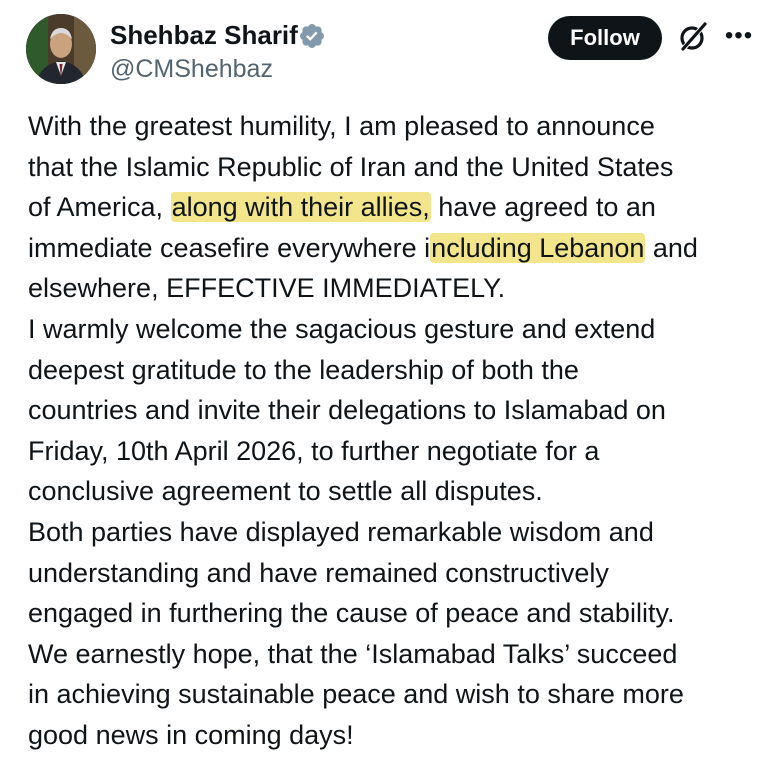  Describe the element at coordinates (204, 35) in the screenshot. I see `display-name: Shehbaz Sharif` at that location.